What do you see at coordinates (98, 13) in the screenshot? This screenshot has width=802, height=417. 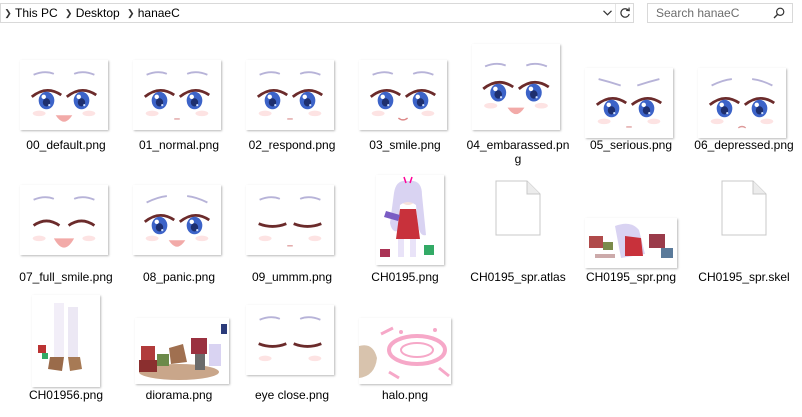 I see `breadcrumb-desktop: Desktop` at bounding box center [98, 13].